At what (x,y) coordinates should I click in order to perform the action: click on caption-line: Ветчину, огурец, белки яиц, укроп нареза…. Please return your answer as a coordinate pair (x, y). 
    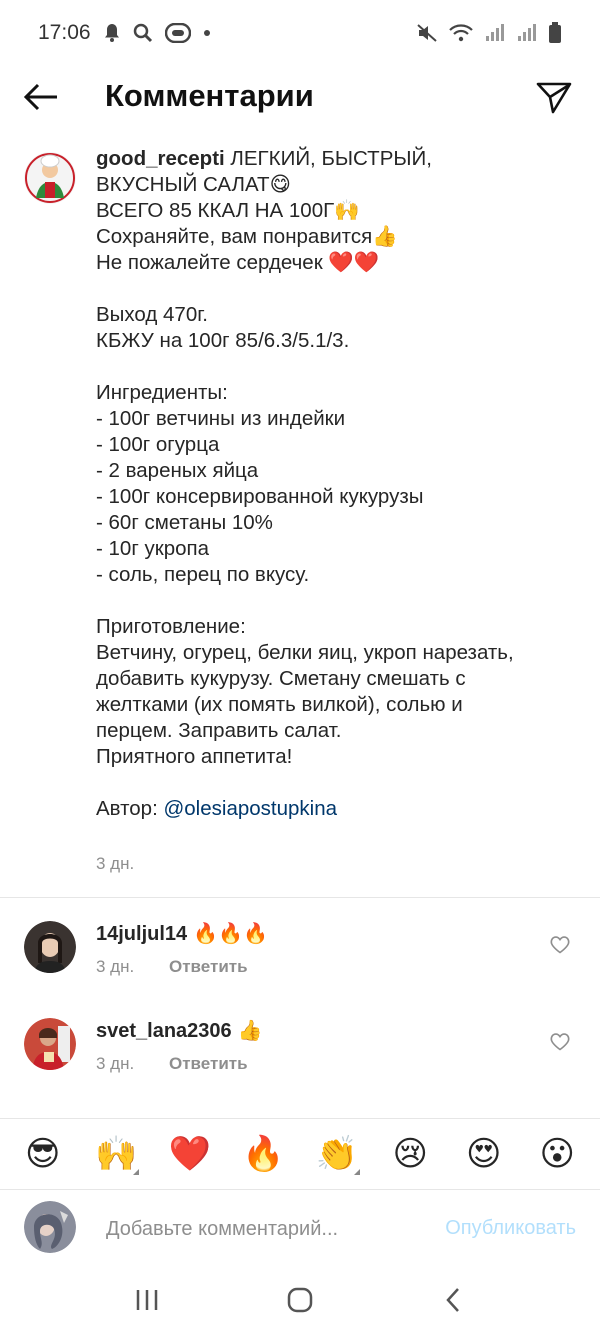
    Looking at the image, I should click on (305, 652).